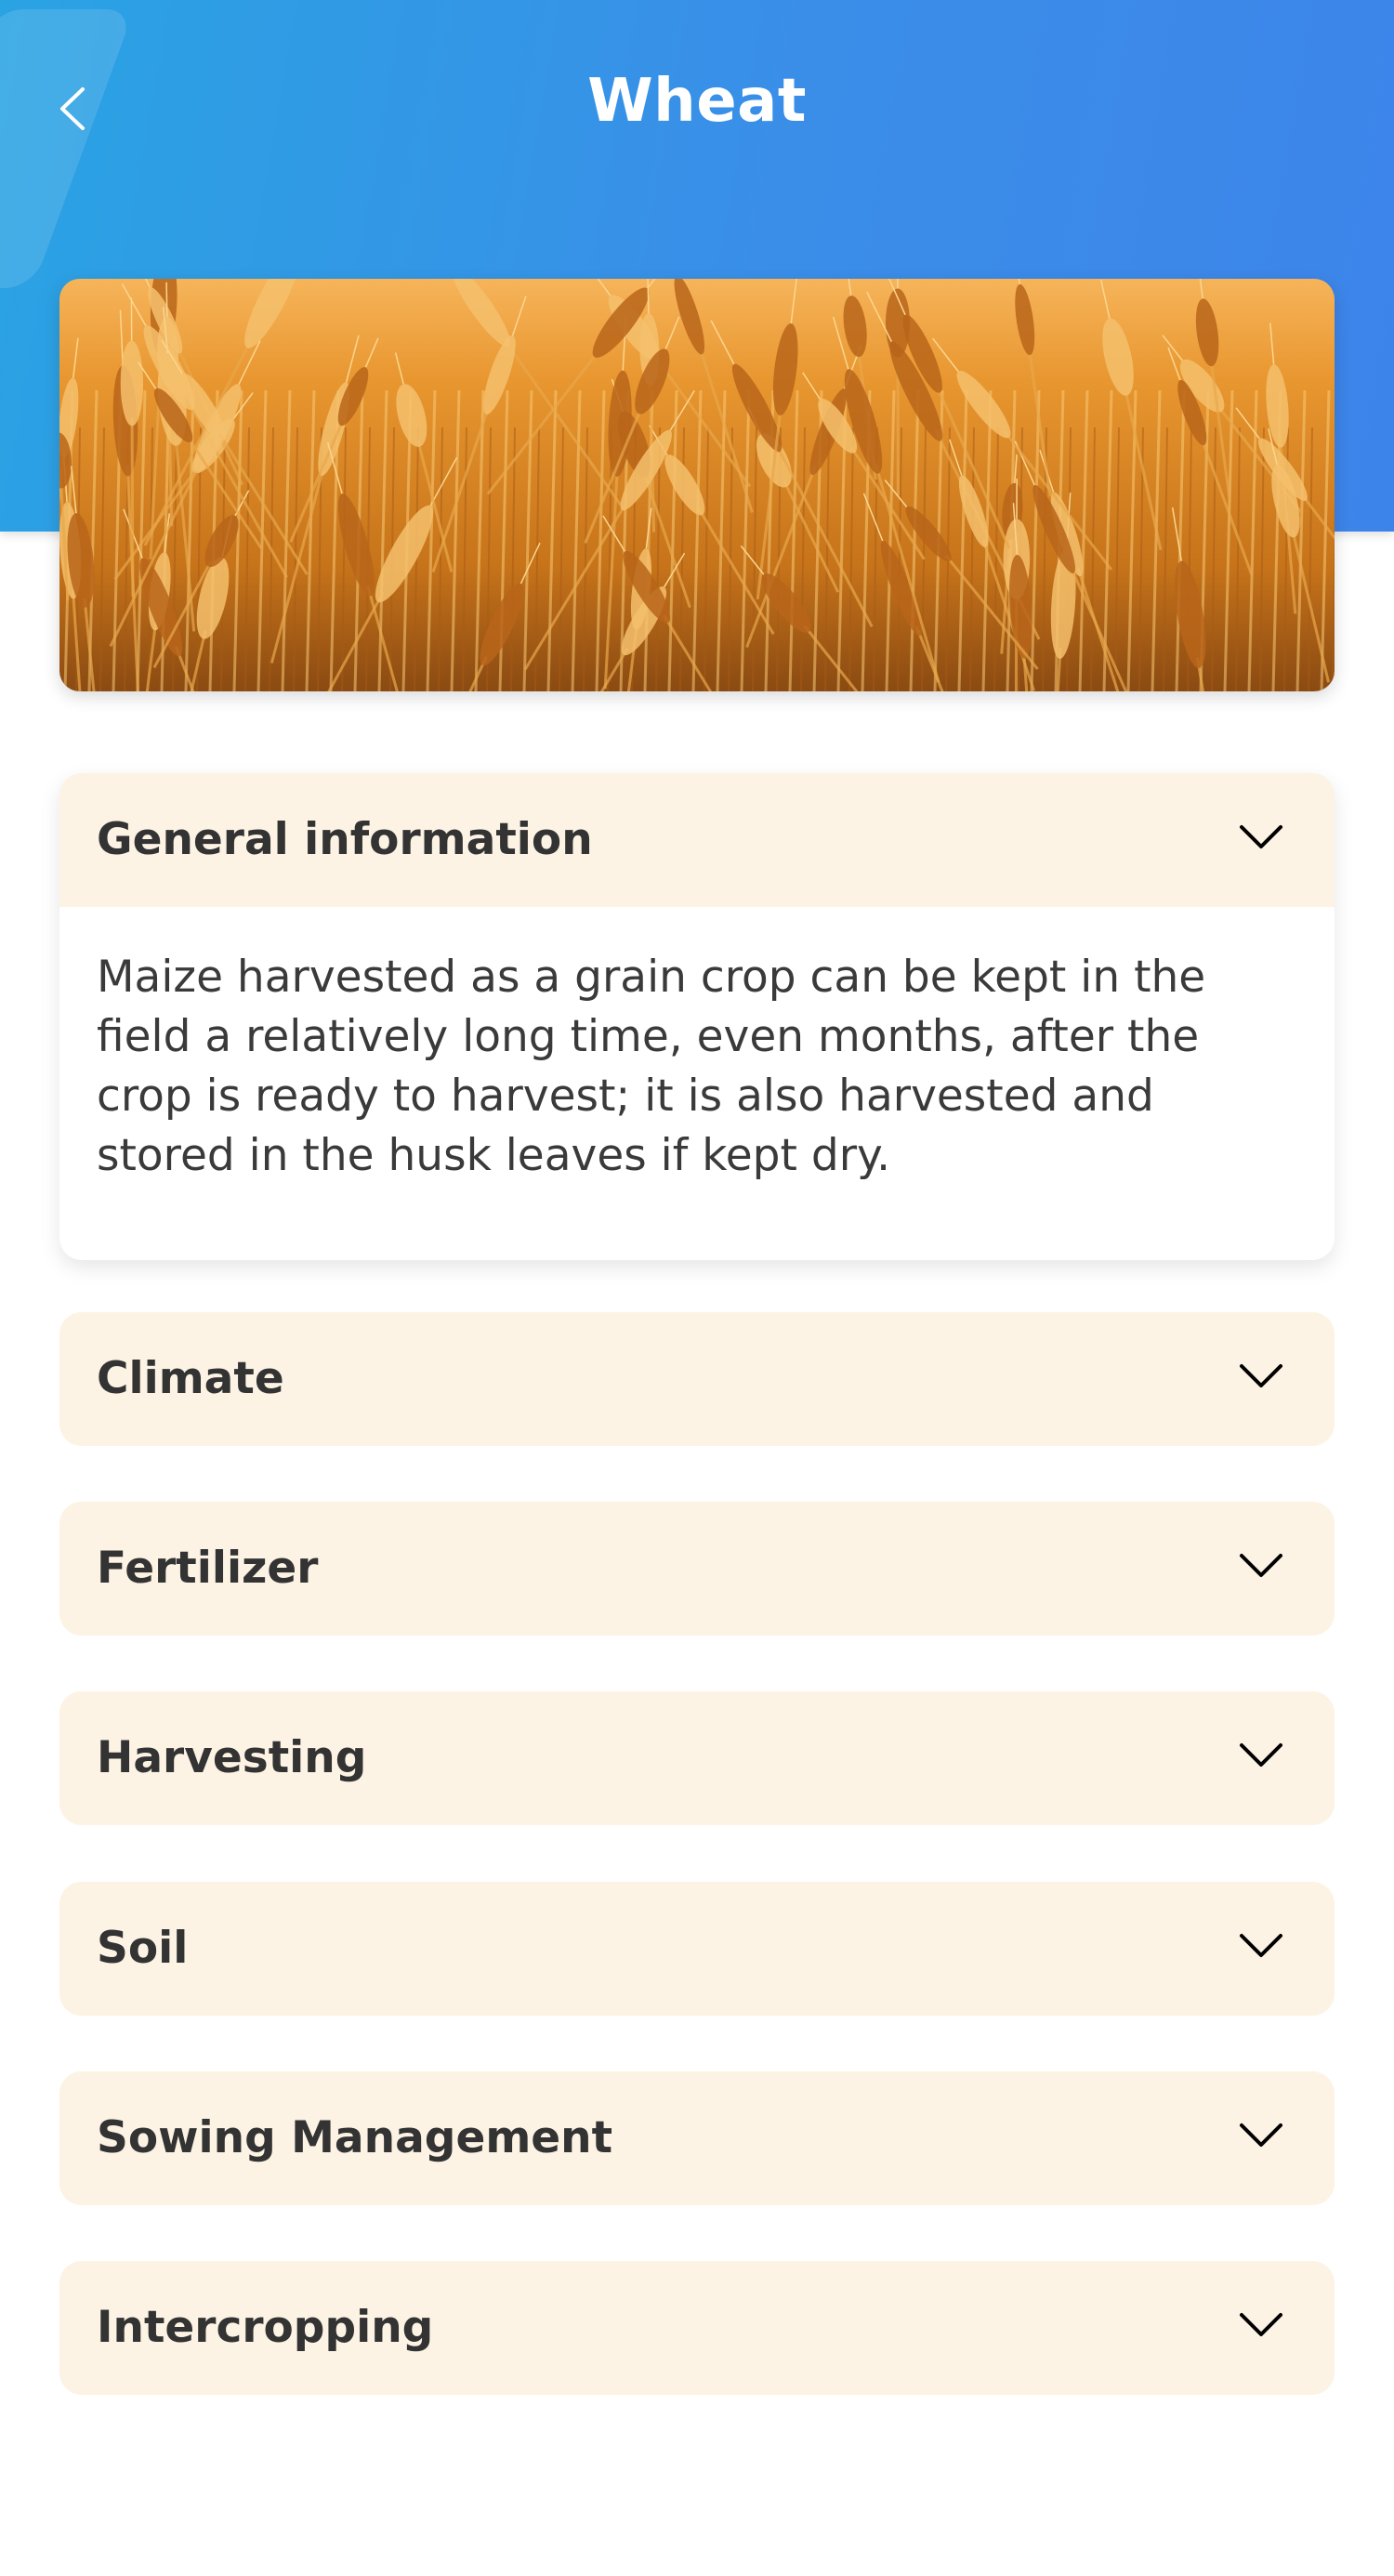 The width and height of the screenshot is (1394, 2576). I want to click on accordion-section: Climate, so click(697, 1379).